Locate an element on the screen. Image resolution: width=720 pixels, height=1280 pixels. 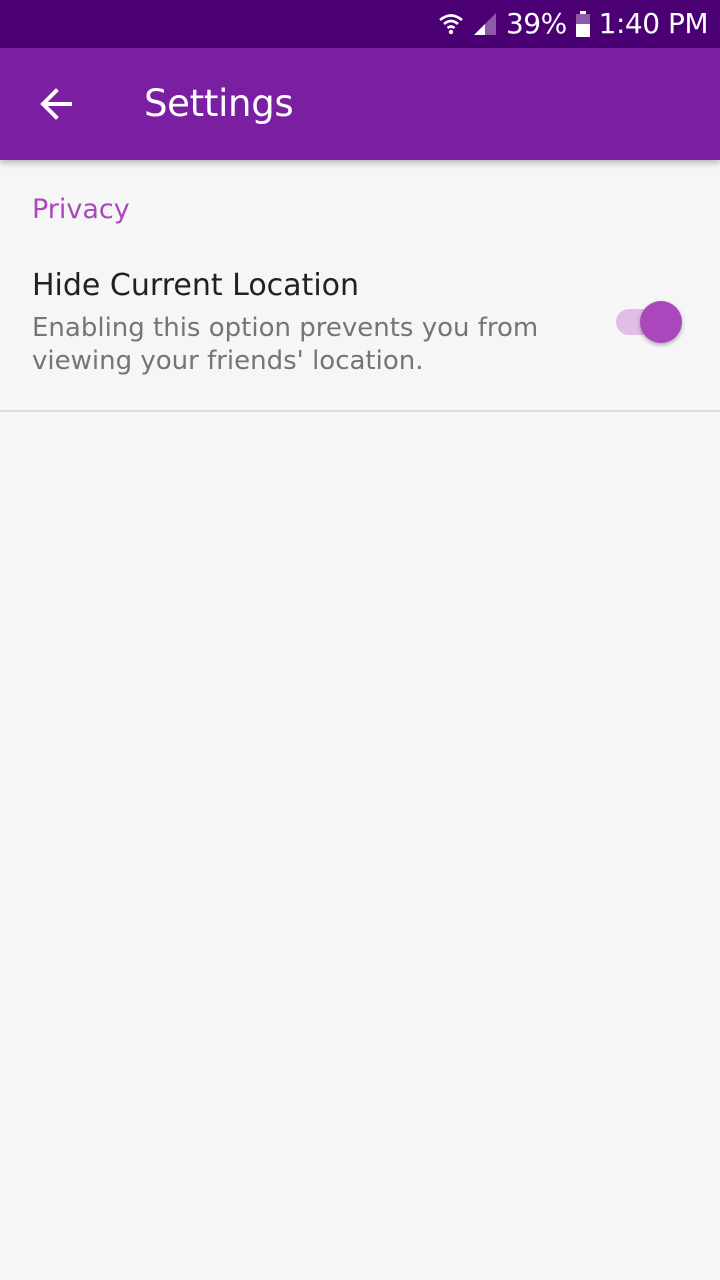
hide-location-toggle is located at coordinates (649, 322).